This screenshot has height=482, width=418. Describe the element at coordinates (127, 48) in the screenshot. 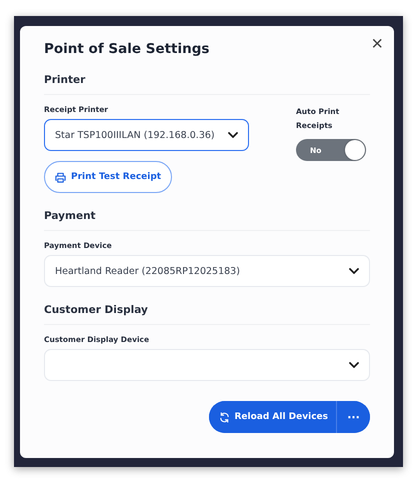

I see `dialog-title: Point of Sale Settings` at that location.